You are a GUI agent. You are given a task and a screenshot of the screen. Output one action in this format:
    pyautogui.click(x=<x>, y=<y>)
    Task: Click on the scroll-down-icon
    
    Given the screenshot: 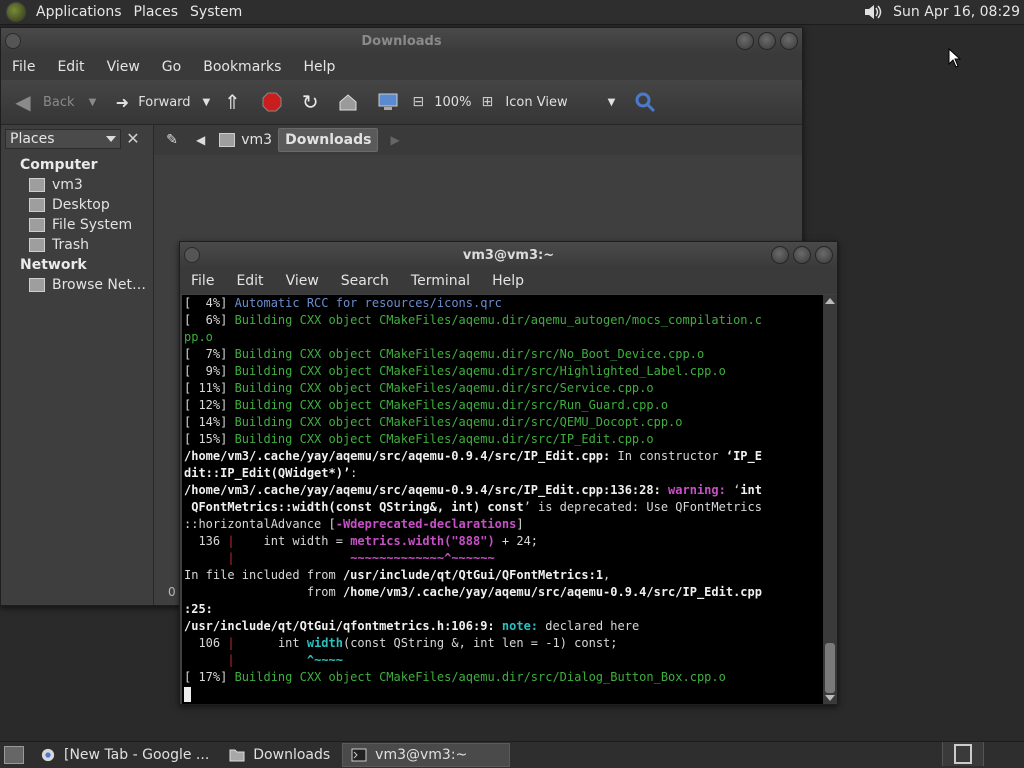 What is the action you would take?
    pyautogui.click(x=830, y=698)
    